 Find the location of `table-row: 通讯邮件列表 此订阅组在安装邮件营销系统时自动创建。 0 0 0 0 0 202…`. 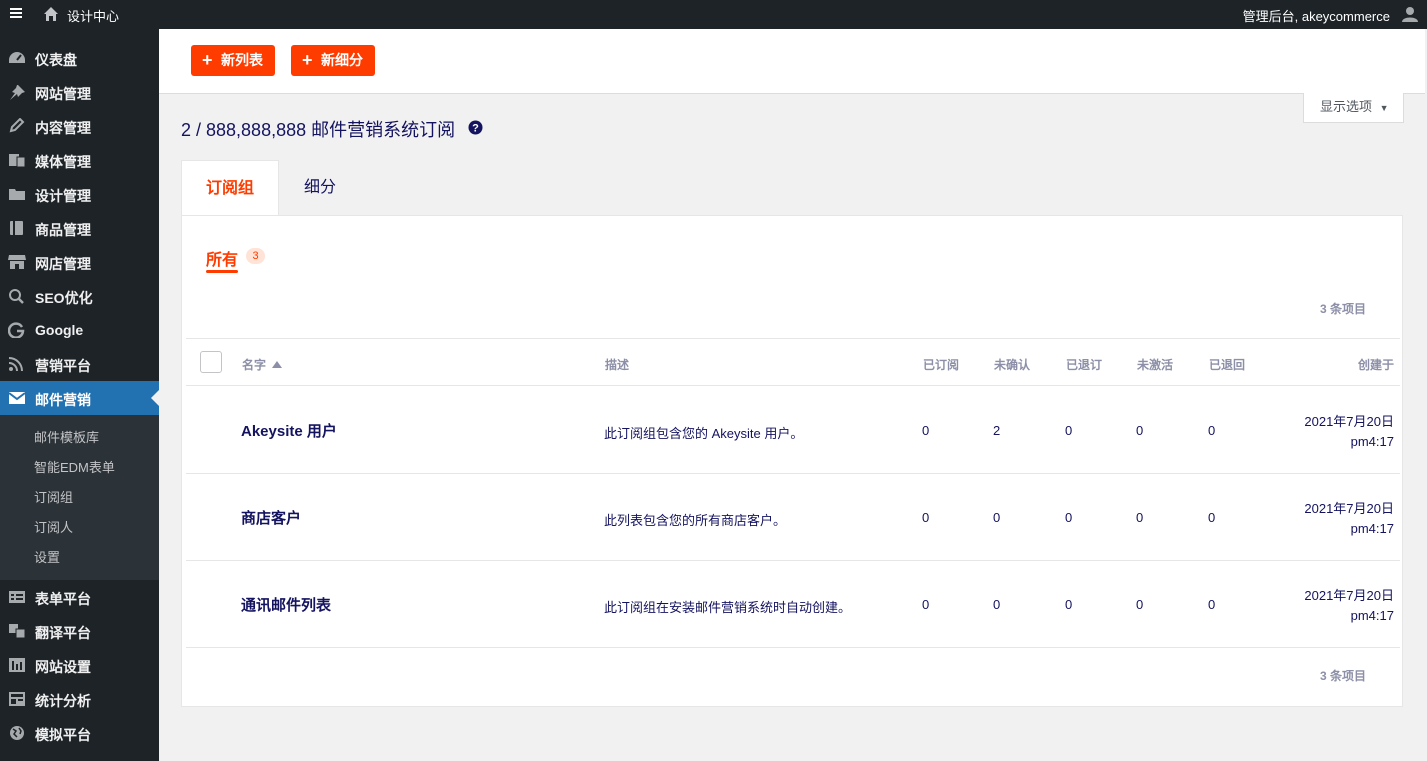

table-row: 通讯邮件列表 此订阅组在安装邮件营销系统时自动创建。 0 0 0 0 0 202… is located at coordinates (793, 604).